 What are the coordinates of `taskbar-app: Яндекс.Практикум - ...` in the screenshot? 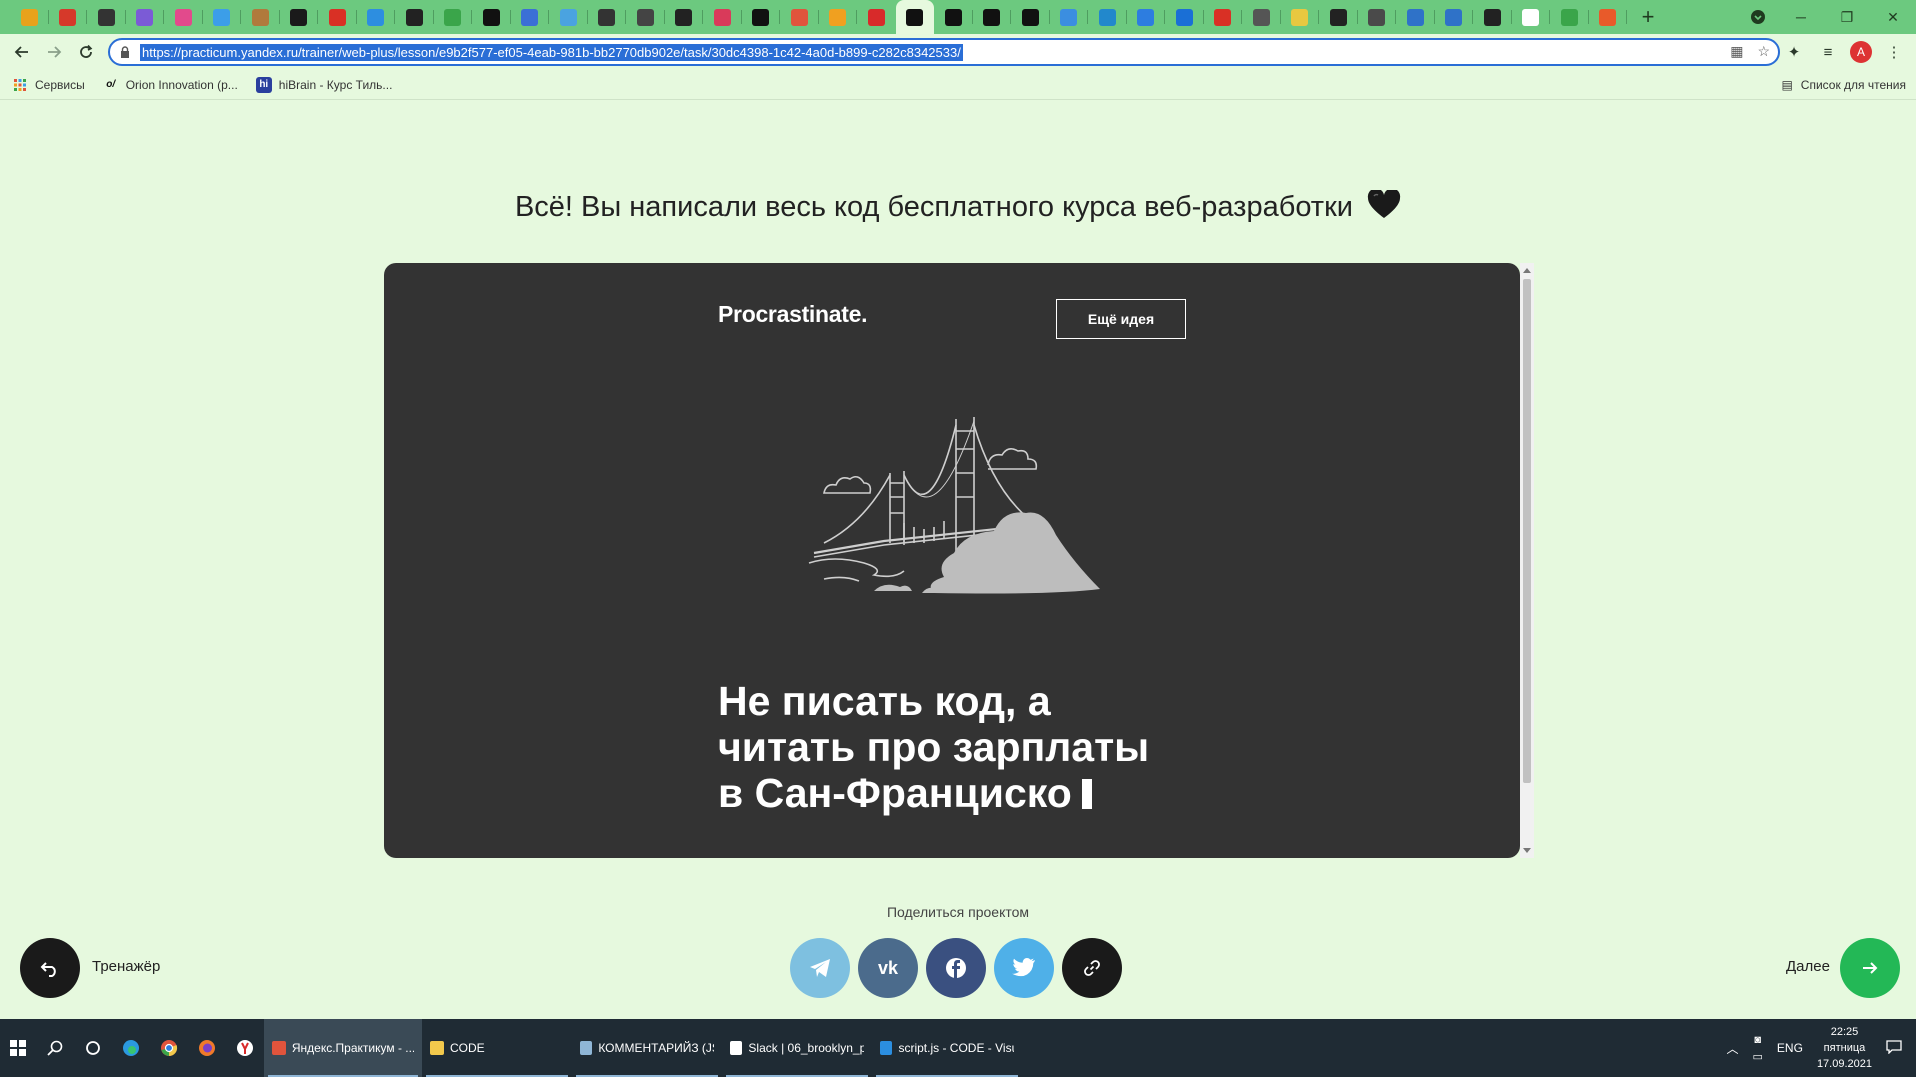 It's located at (343, 1048).